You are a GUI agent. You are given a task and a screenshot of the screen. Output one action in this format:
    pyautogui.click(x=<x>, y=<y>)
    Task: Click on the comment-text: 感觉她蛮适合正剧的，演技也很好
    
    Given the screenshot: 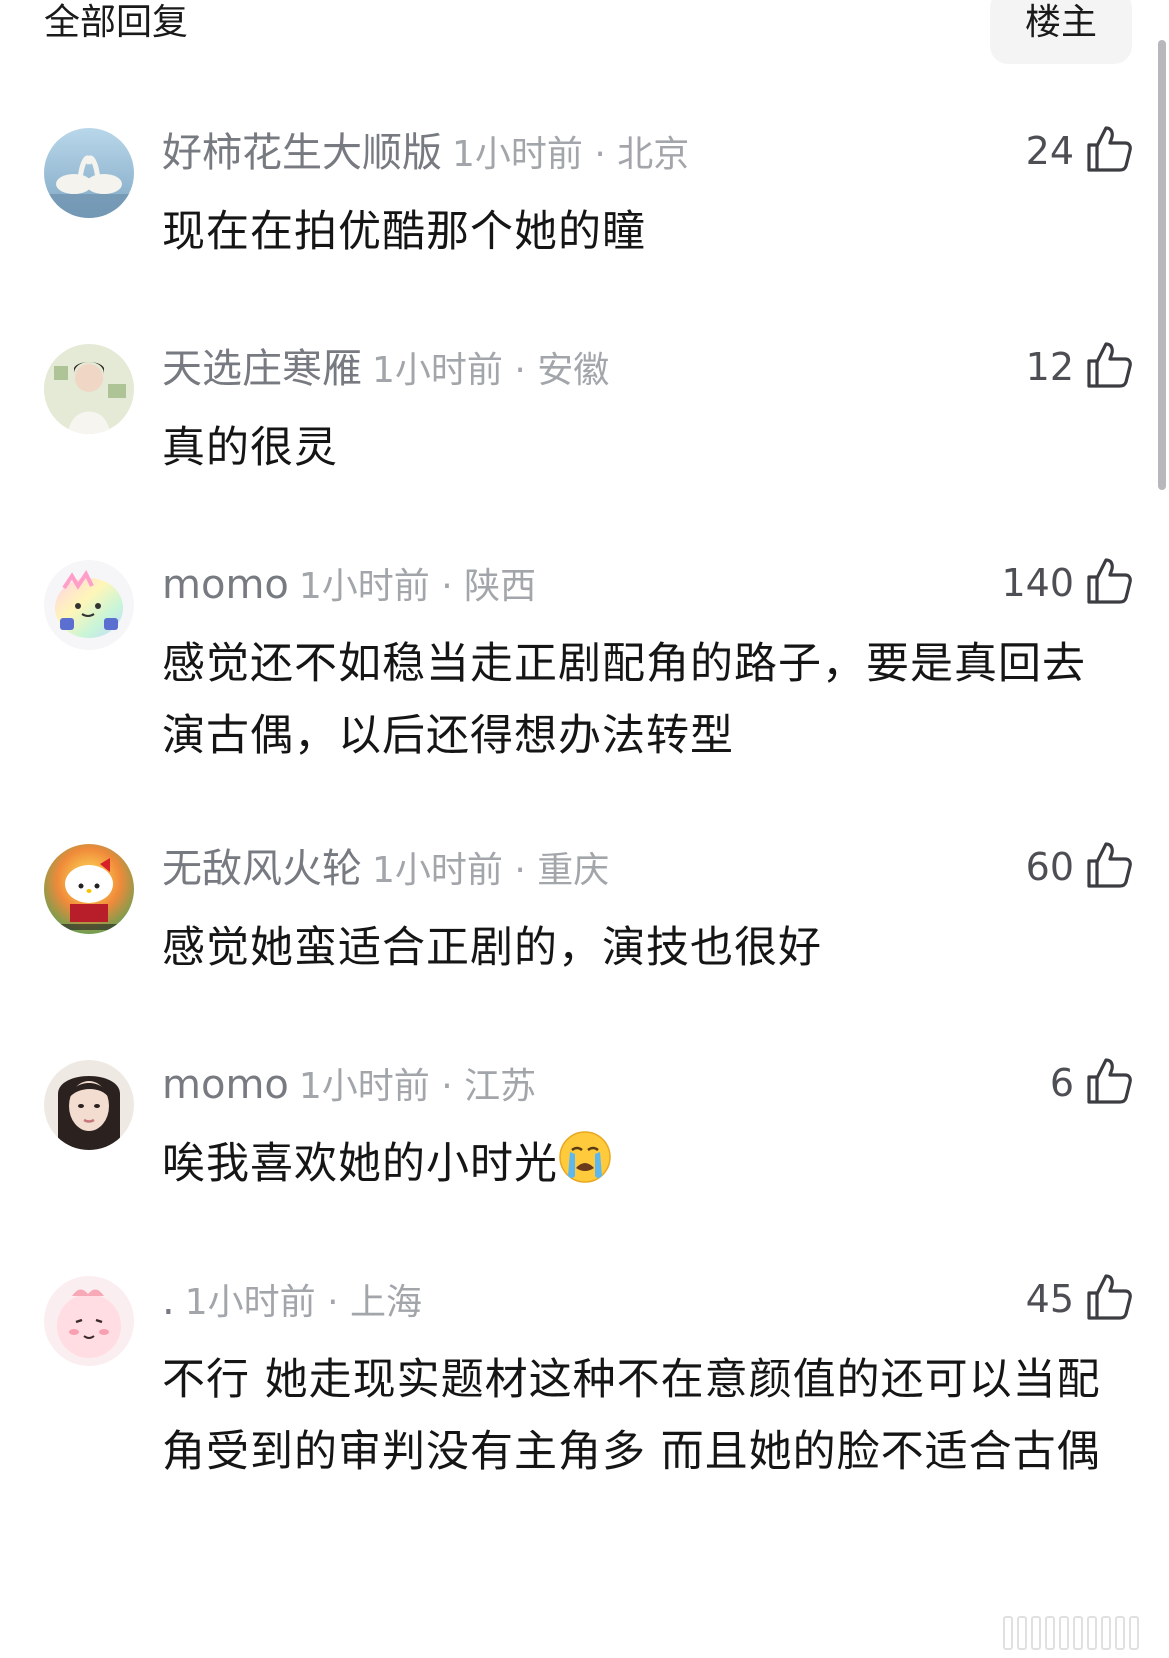 What is the action you would take?
    pyautogui.click(x=492, y=948)
    